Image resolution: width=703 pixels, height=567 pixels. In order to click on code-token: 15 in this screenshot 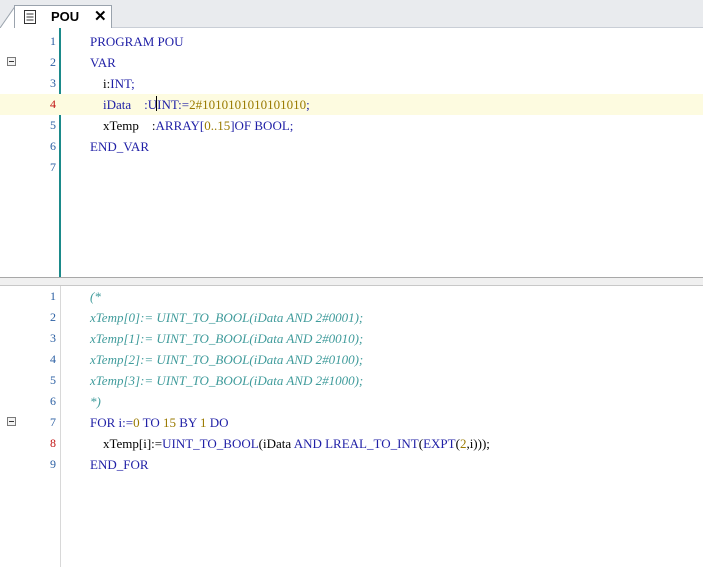, I will do `click(169, 422)`.